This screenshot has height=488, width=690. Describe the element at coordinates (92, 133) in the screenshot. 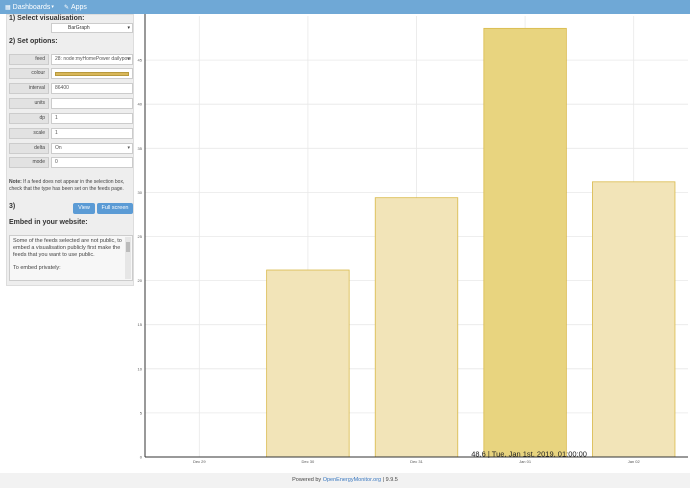

I see `scale-input: 1` at that location.